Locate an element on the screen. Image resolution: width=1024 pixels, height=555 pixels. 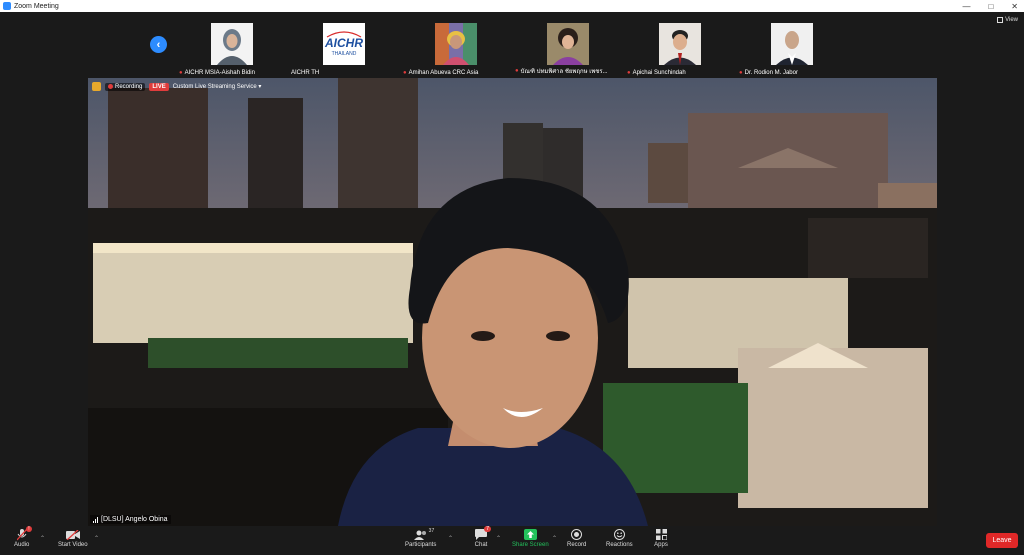
window-controls: — □ ✕ is located at coordinates (990, 6).